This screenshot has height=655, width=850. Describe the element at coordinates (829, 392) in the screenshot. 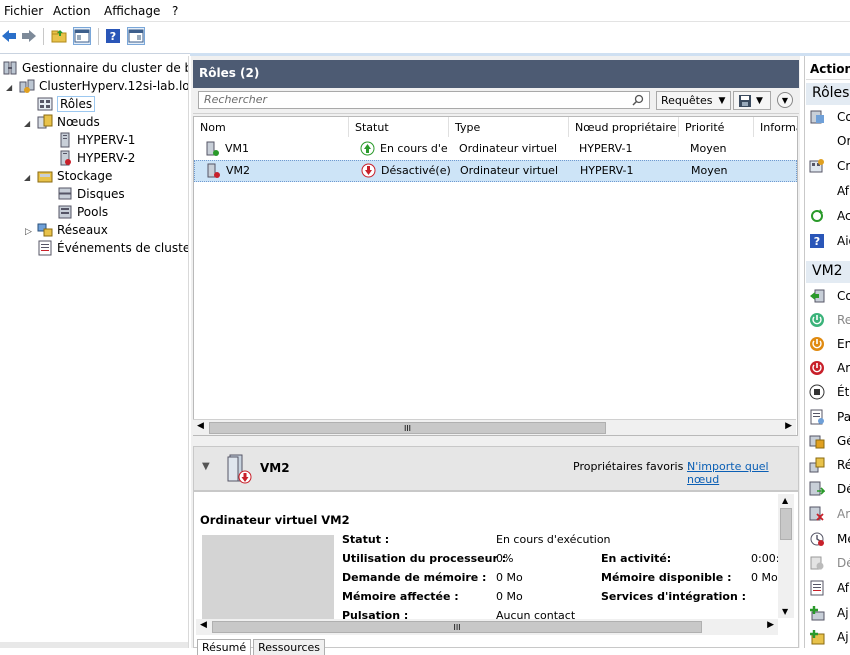

I see `action-turn-off: Ét` at that location.